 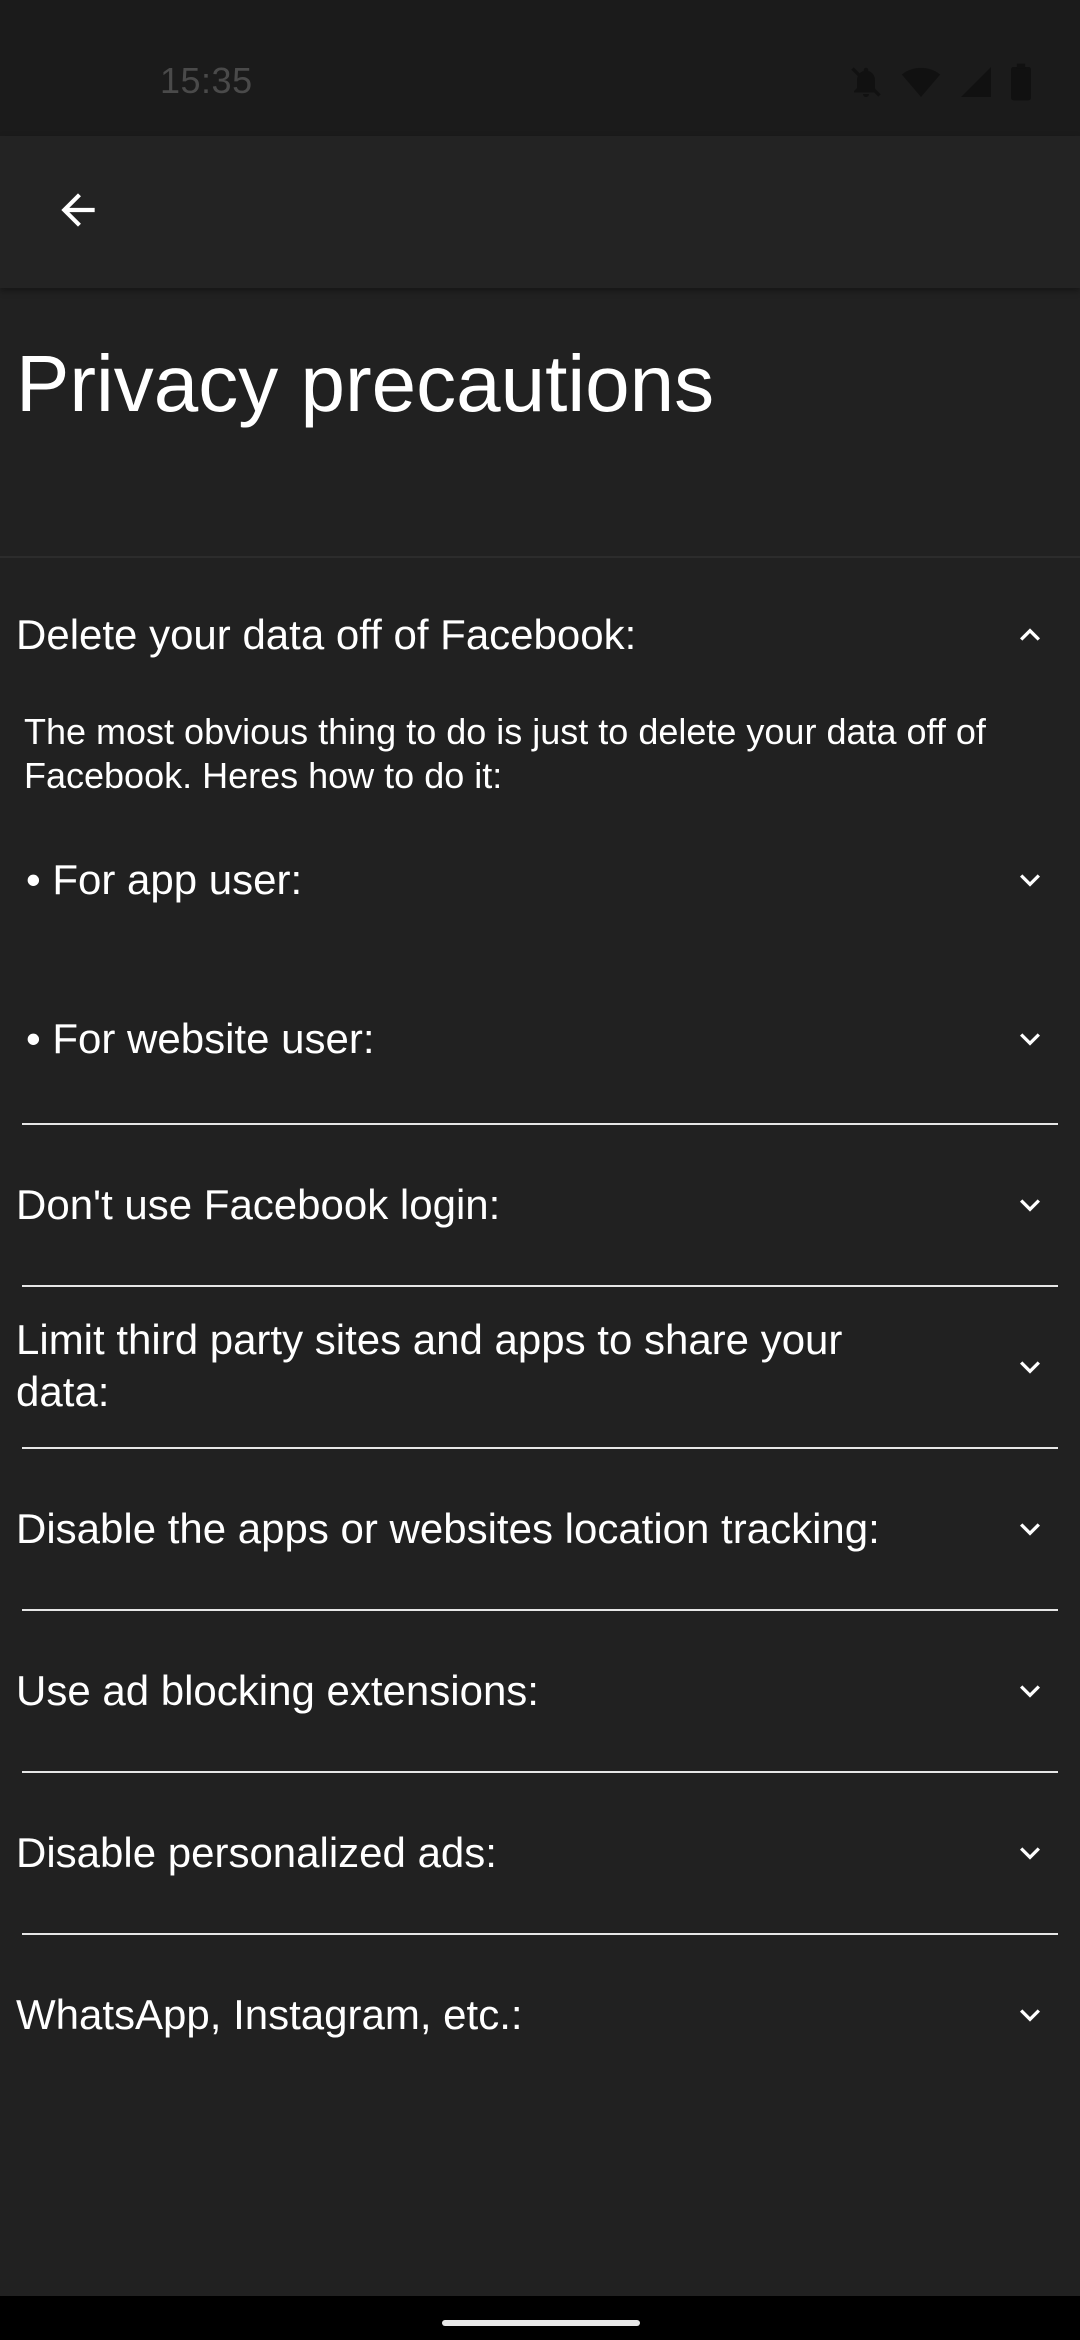 I want to click on navigation-bar, so click(x=540, y=2318).